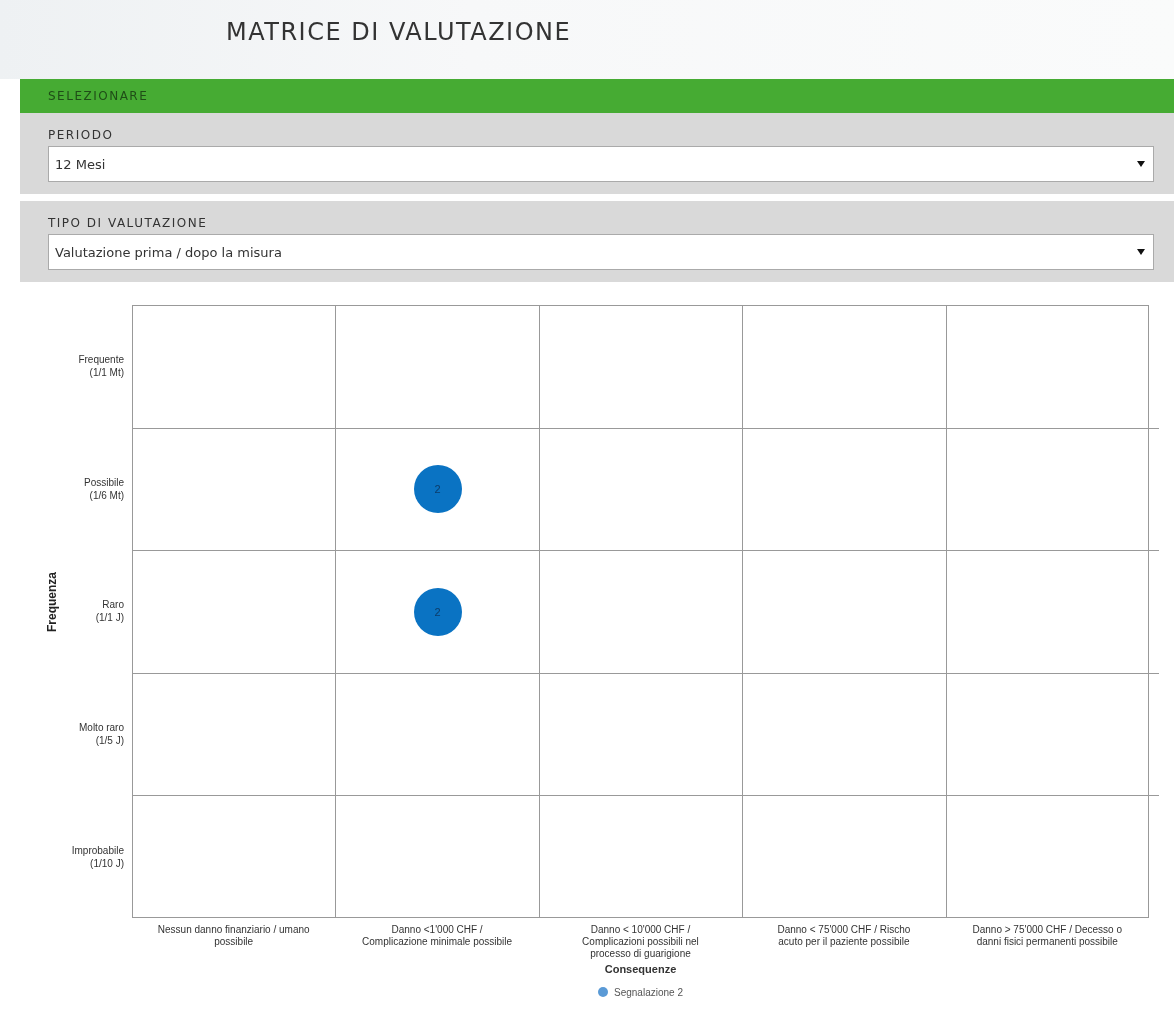 The height and width of the screenshot is (1018, 1174). Describe the element at coordinates (103, 488) in the screenshot. I see `row-label: Possibile (1/6 Mt)` at that location.